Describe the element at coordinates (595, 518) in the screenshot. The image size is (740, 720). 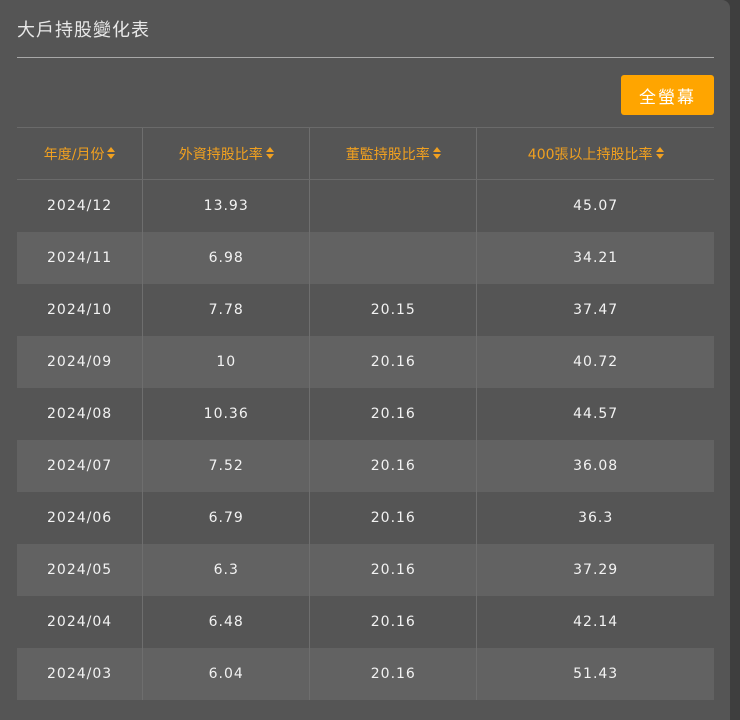
I see `table-cell: 36.3` at that location.